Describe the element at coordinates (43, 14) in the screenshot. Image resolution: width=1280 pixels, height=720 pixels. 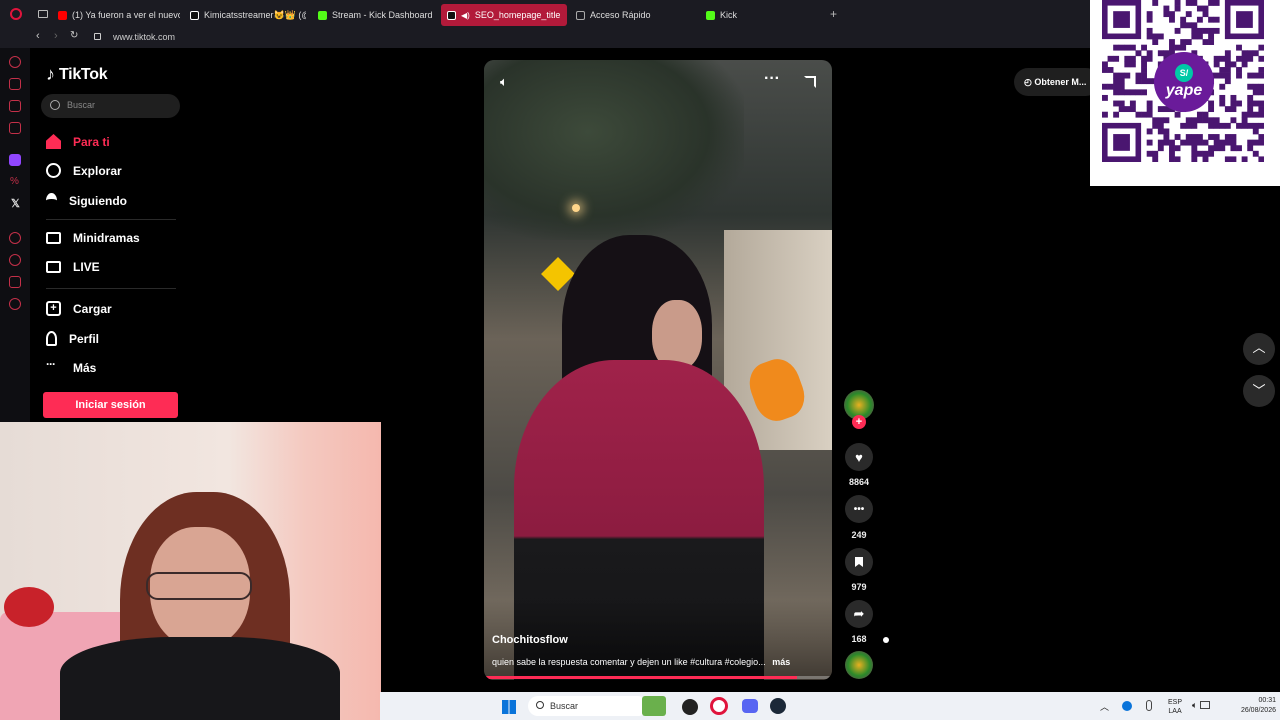
I see `tab-overview-icon` at that location.